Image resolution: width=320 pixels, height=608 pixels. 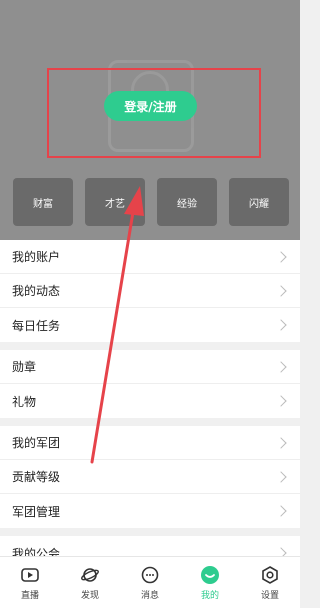 What do you see at coordinates (90, 574) in the screenshot?
I see `planet-icon` at bounding box center [90, 574].